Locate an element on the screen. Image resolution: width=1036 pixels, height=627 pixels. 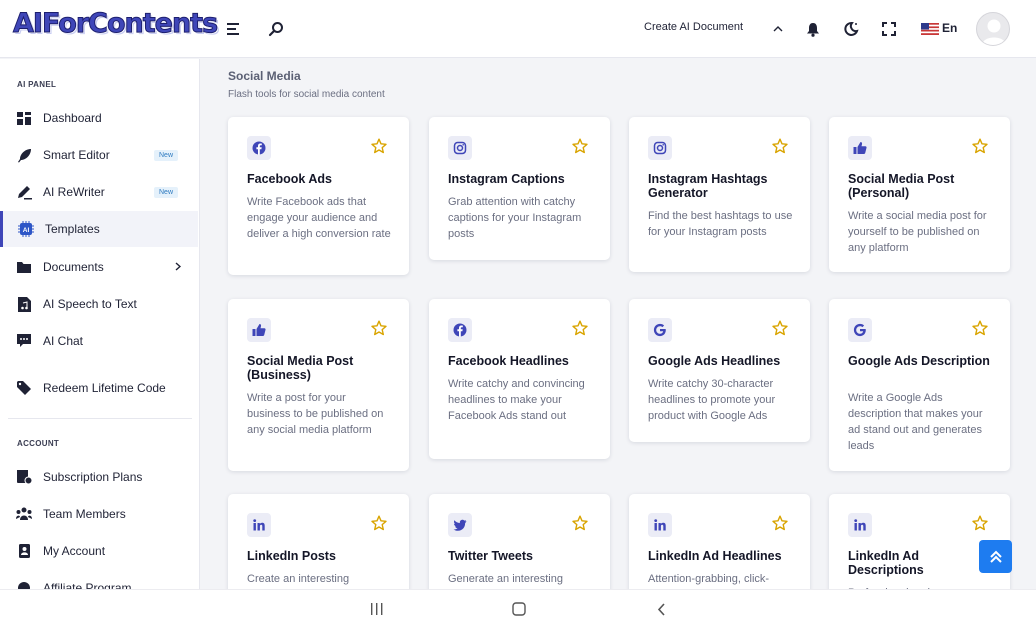
card-title: Instagram Captions is located at coordinates (506, 179).